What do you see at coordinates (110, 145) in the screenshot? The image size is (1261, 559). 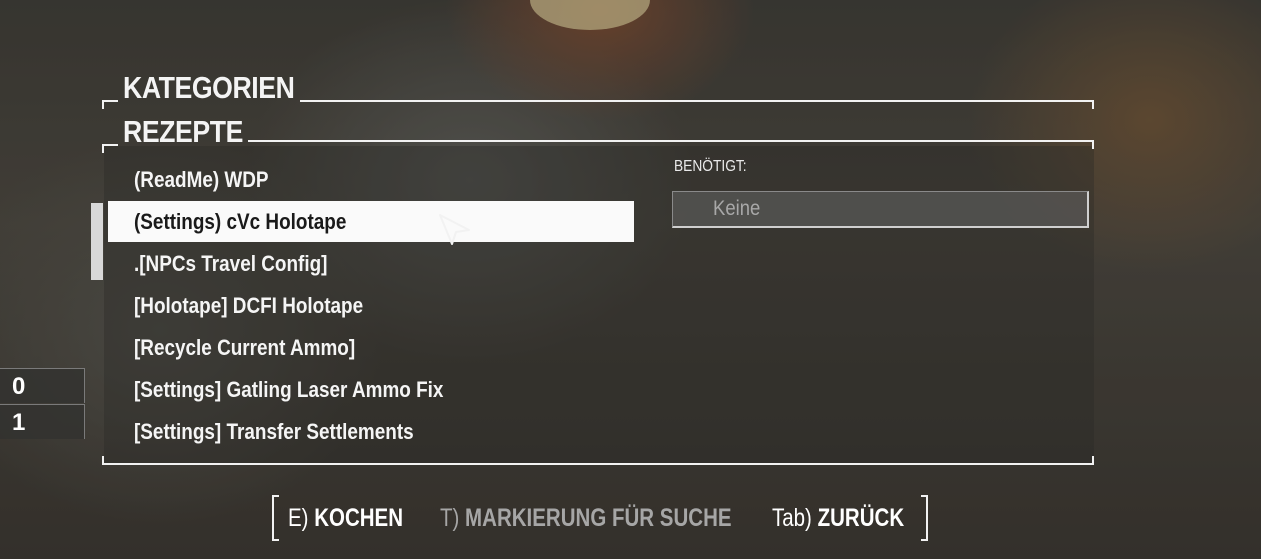 I see `recipes-frame-left-stub` at bounding box center [110, 145].